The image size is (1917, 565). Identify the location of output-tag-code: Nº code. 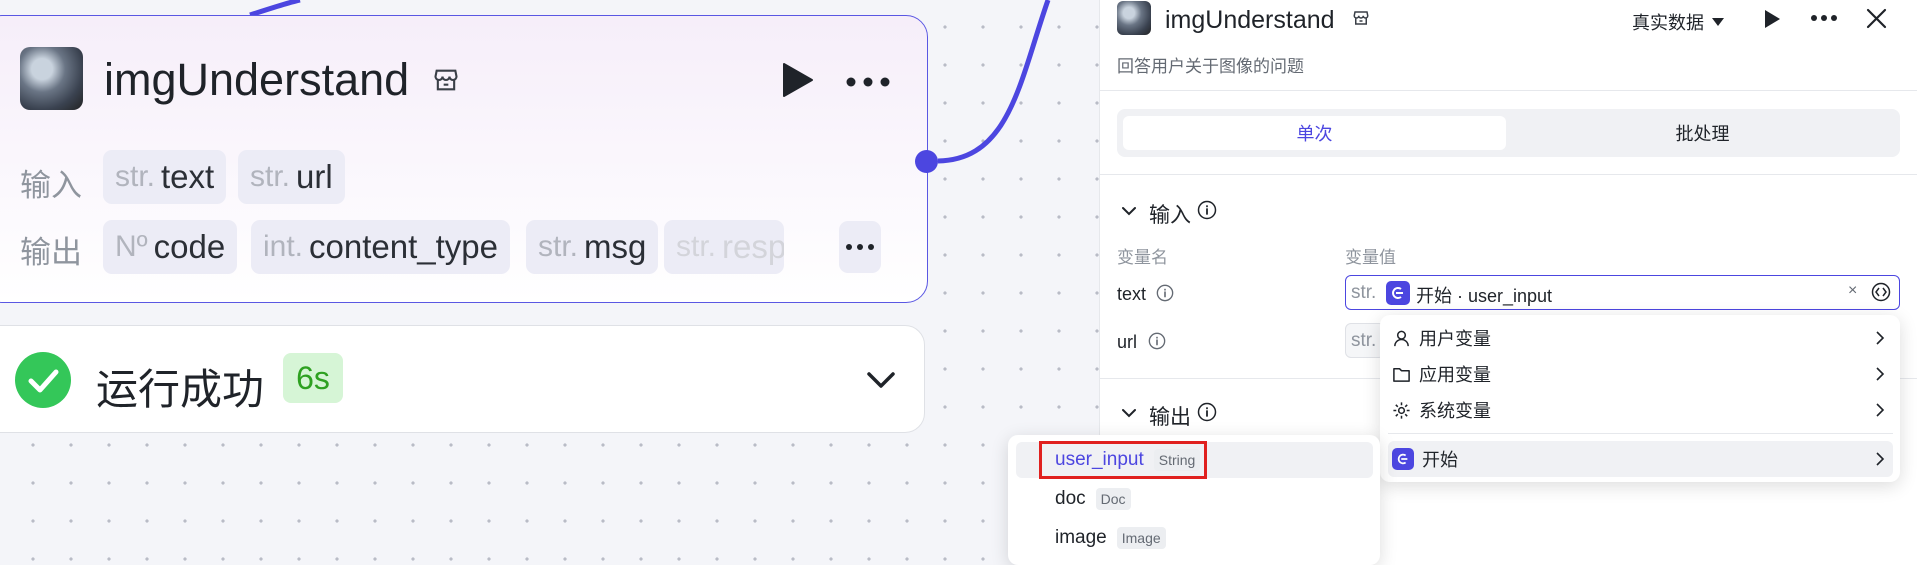
(170, 247).